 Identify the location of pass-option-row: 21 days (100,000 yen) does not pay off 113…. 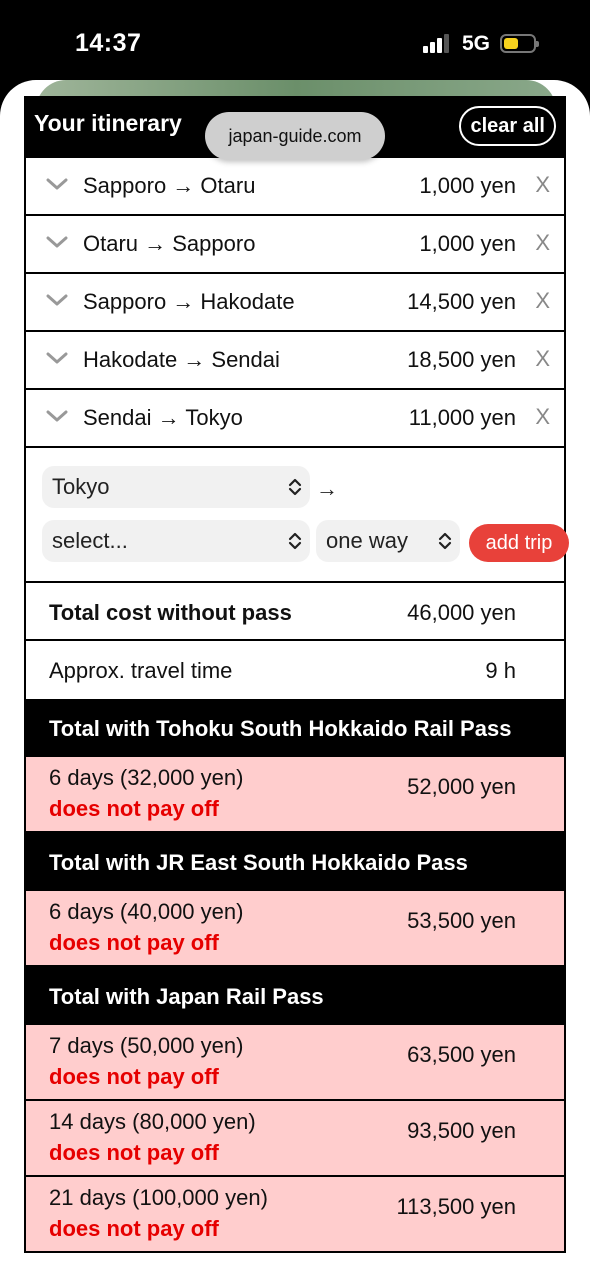
(295, 1215).